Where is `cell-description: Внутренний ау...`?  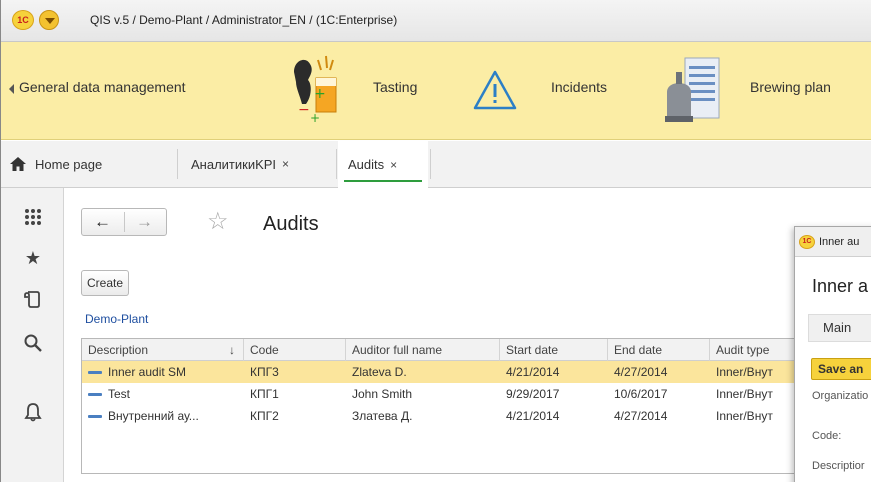 cell-description: Внутренний ау... is located at coordinates (163, 416).